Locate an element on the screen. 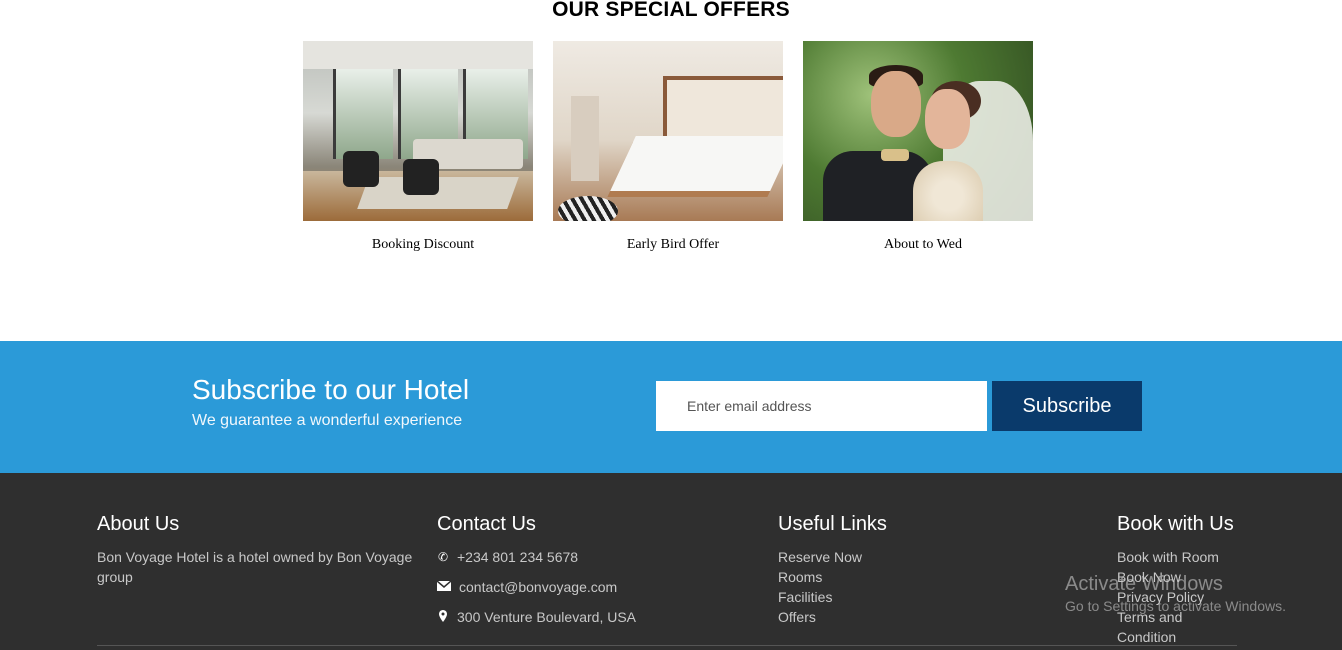  bedroom-image is located at coordinates (668, 131).